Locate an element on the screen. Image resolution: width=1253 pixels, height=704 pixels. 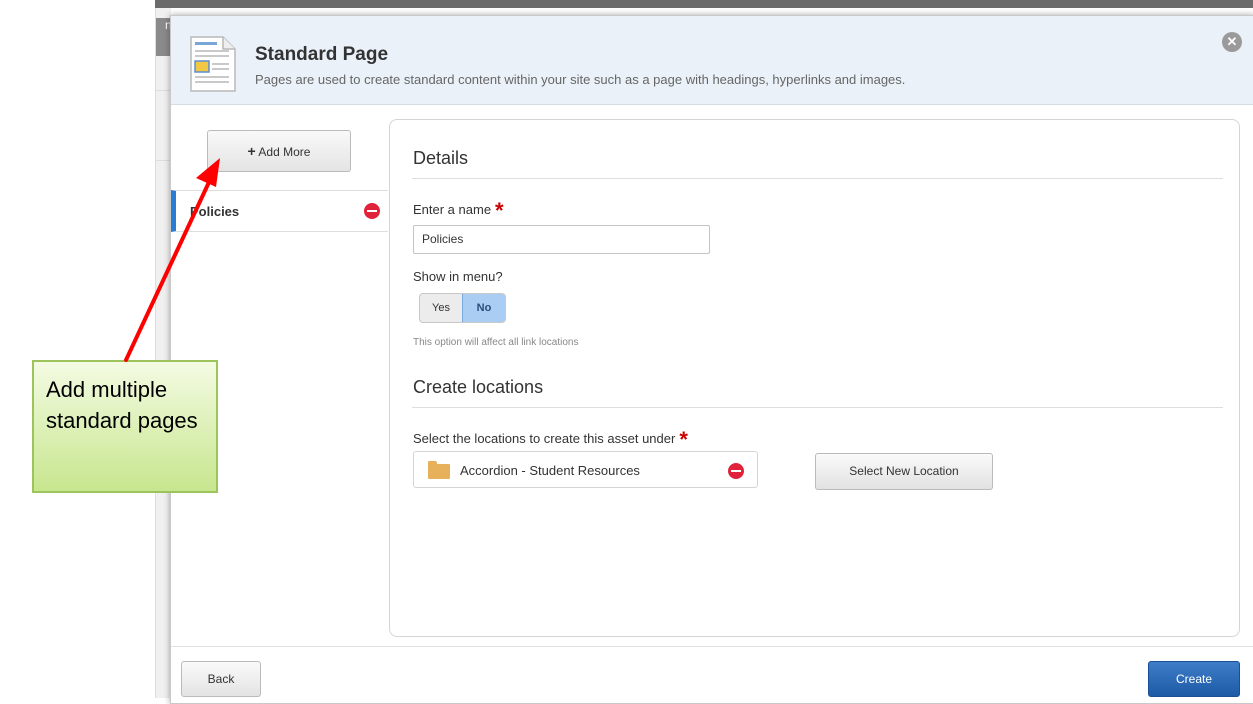
toggle-no-button: No is located at coordinates (483, 308).